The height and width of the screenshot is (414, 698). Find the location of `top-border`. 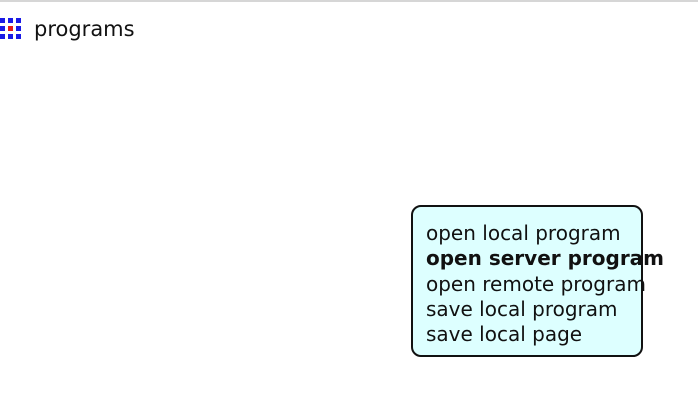

top-border is located at coordinates (349, 1).